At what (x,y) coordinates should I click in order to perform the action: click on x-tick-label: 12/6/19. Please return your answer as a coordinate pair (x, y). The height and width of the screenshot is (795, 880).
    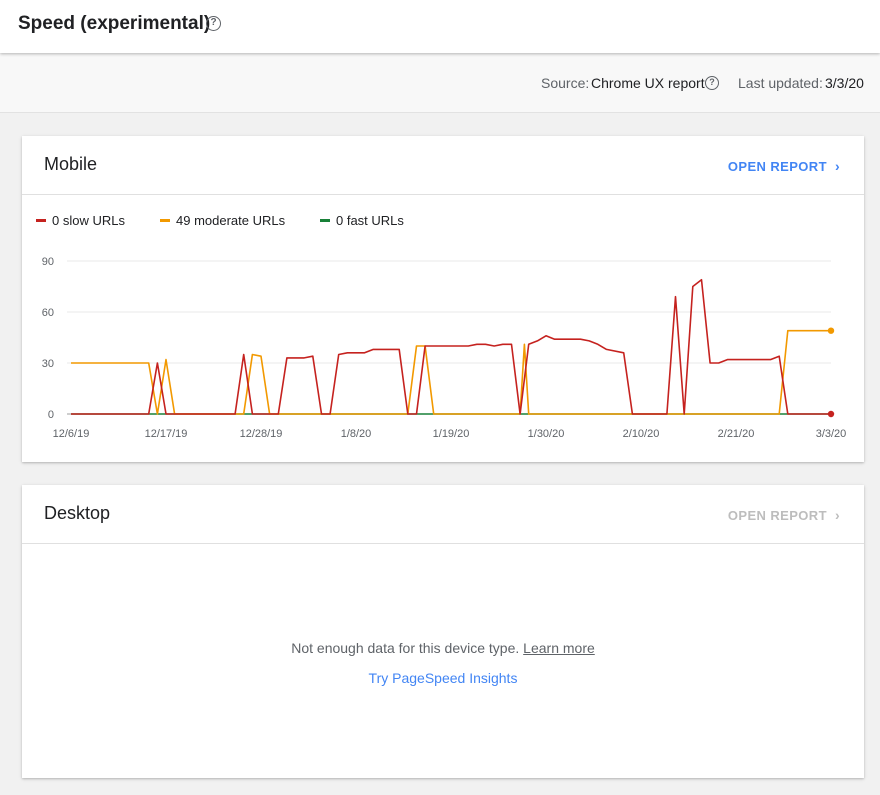
    Looking at the image, I should click on (71, 434).